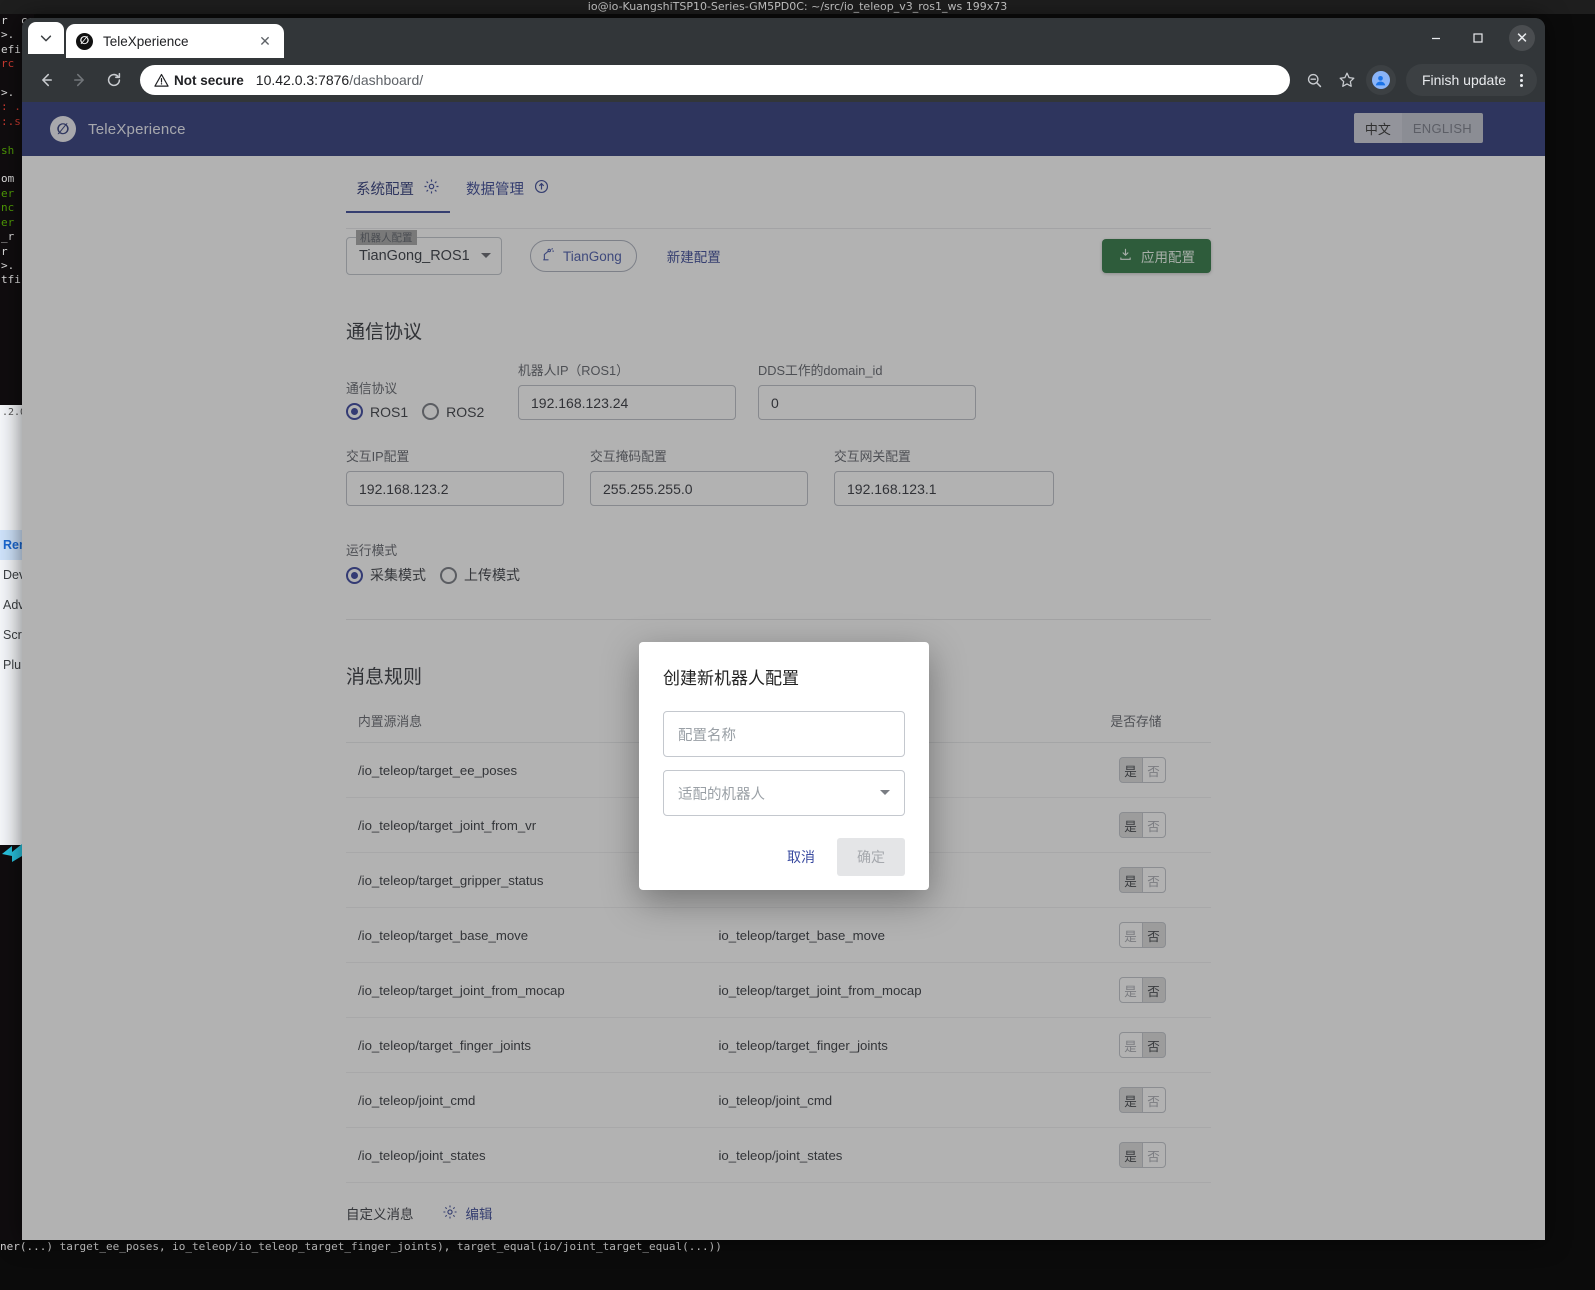 This screenshot has height=1290, width=1595. Describe the element at coordinates (479, 1214) in the screenshot. I see `edit-label: 编辑` at that location.